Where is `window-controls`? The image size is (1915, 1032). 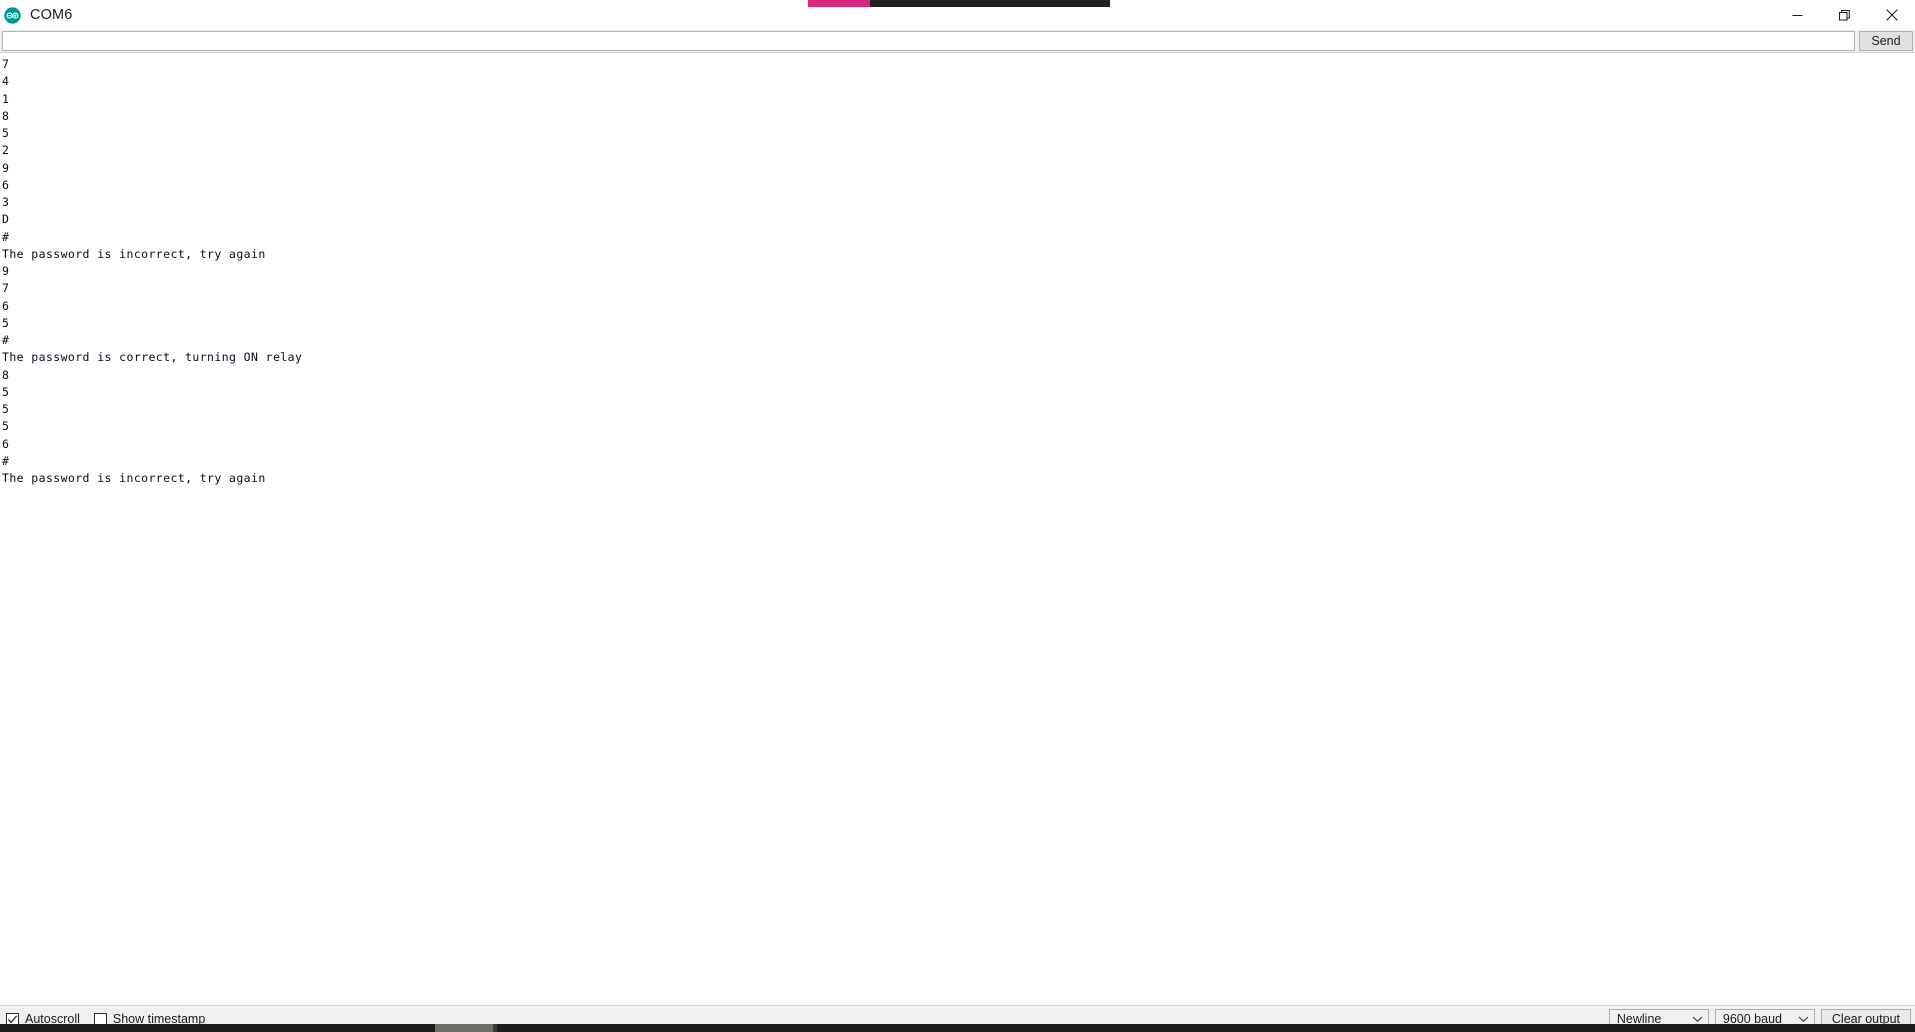 window-controls is located at coordinates (1844, 15).